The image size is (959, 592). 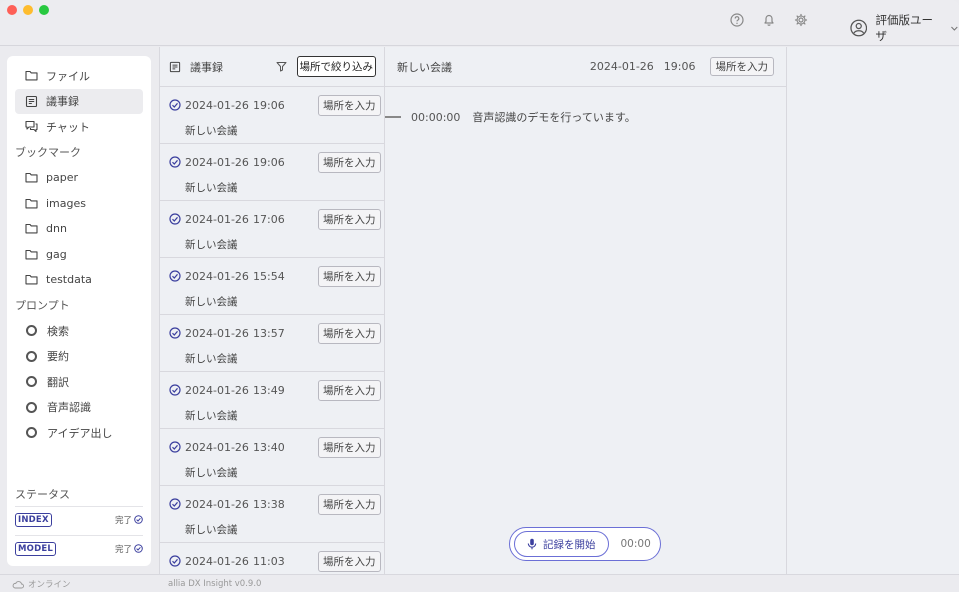 What do you see at coordinates (18, 584) in the screenshot?
I see `cloud-icon` at bounding box center [18, 584].